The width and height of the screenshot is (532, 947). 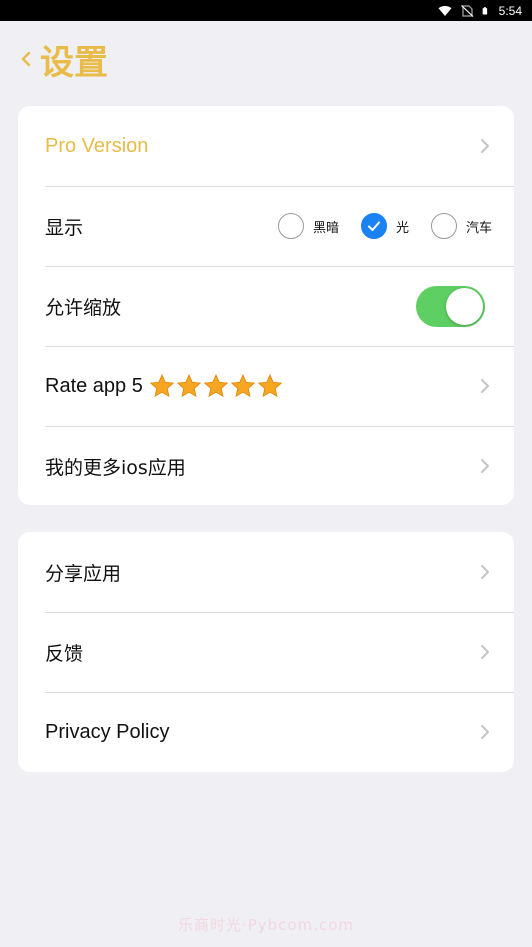 I want to click on star-rating, so click(x=216, y=386).